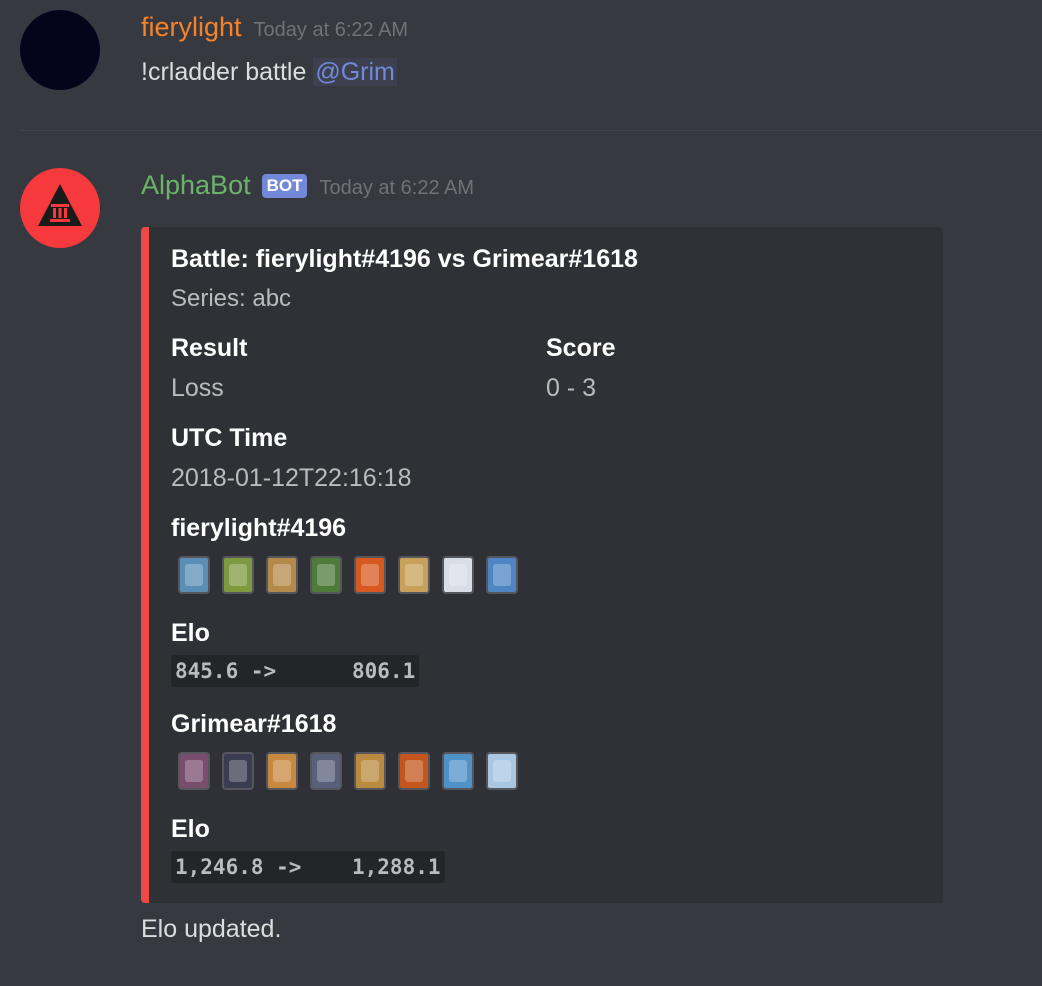  I want to click on field-result-label: Result, so click(209, 348).